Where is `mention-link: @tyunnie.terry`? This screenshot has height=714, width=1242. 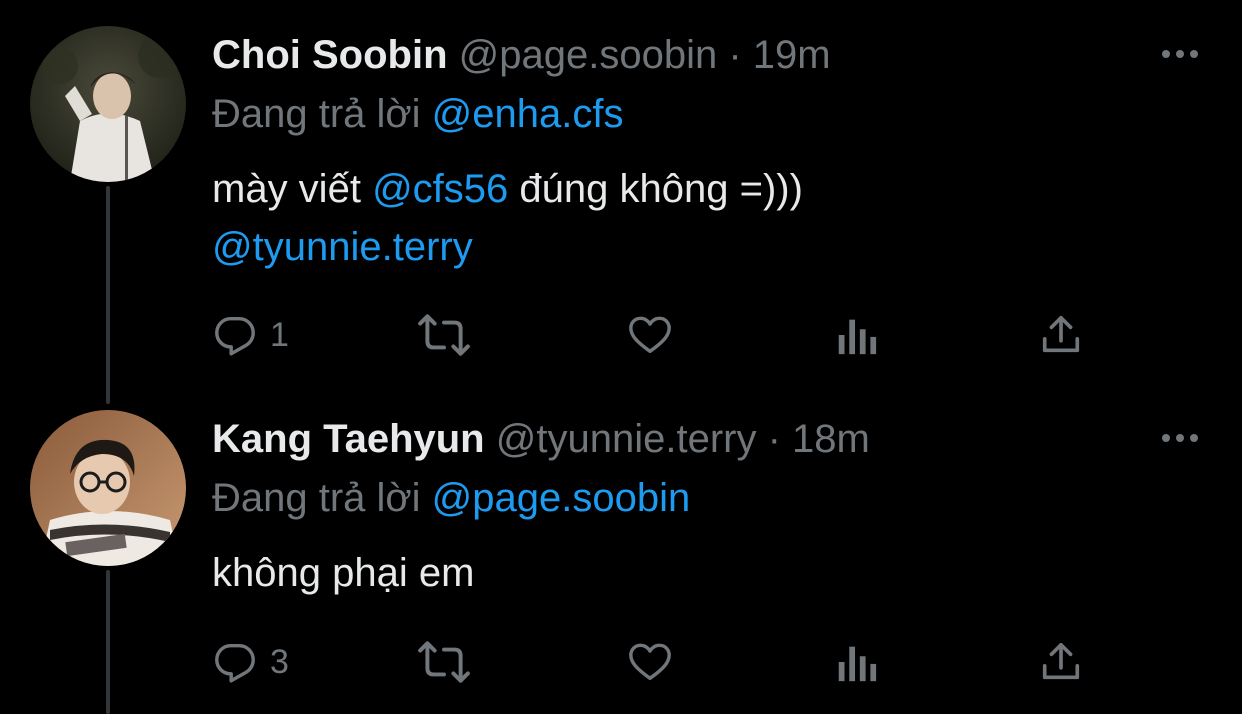
mention-link: @tyunnie.terry is located at coordinates (342, 247).